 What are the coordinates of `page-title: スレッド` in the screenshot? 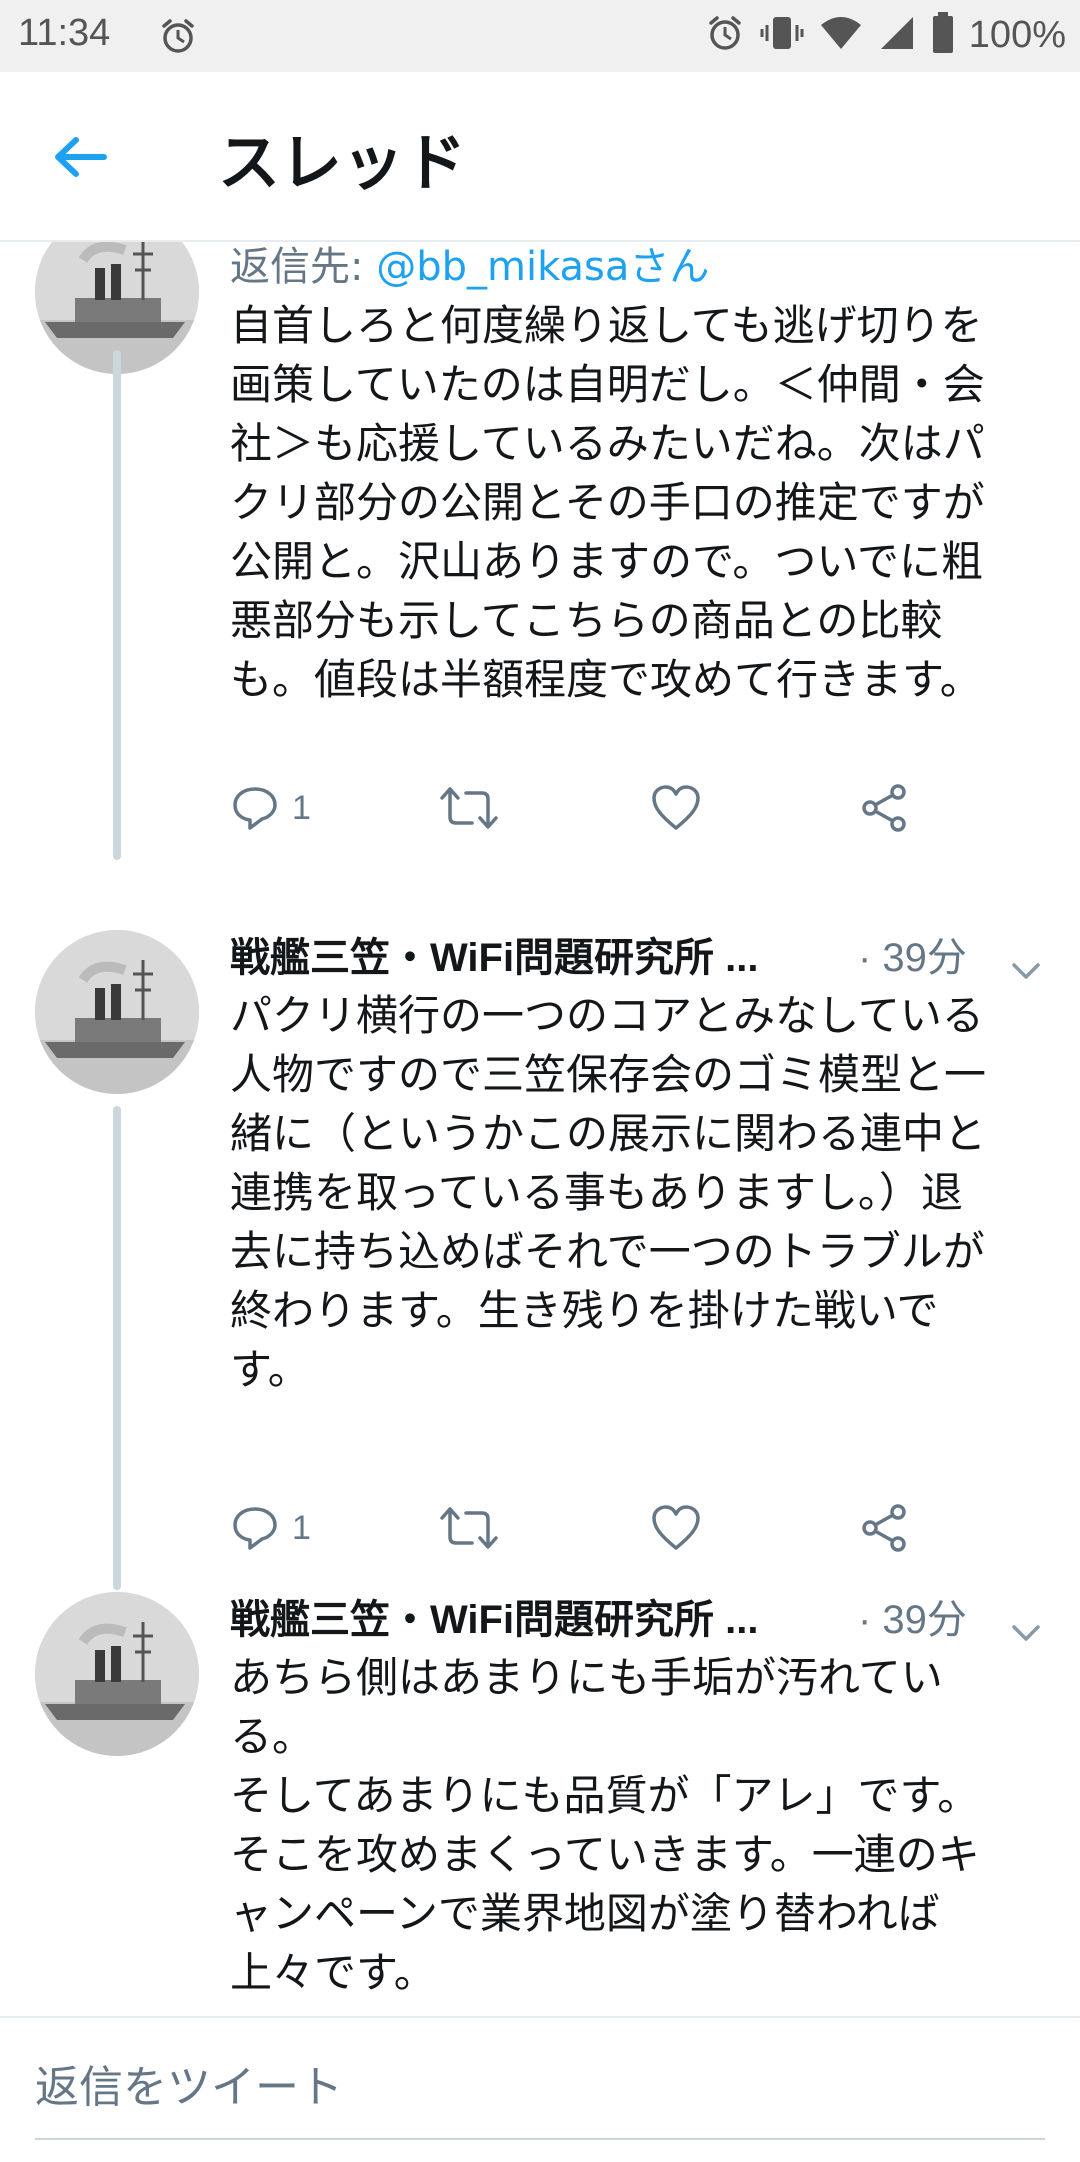 It's located at (342, 162).